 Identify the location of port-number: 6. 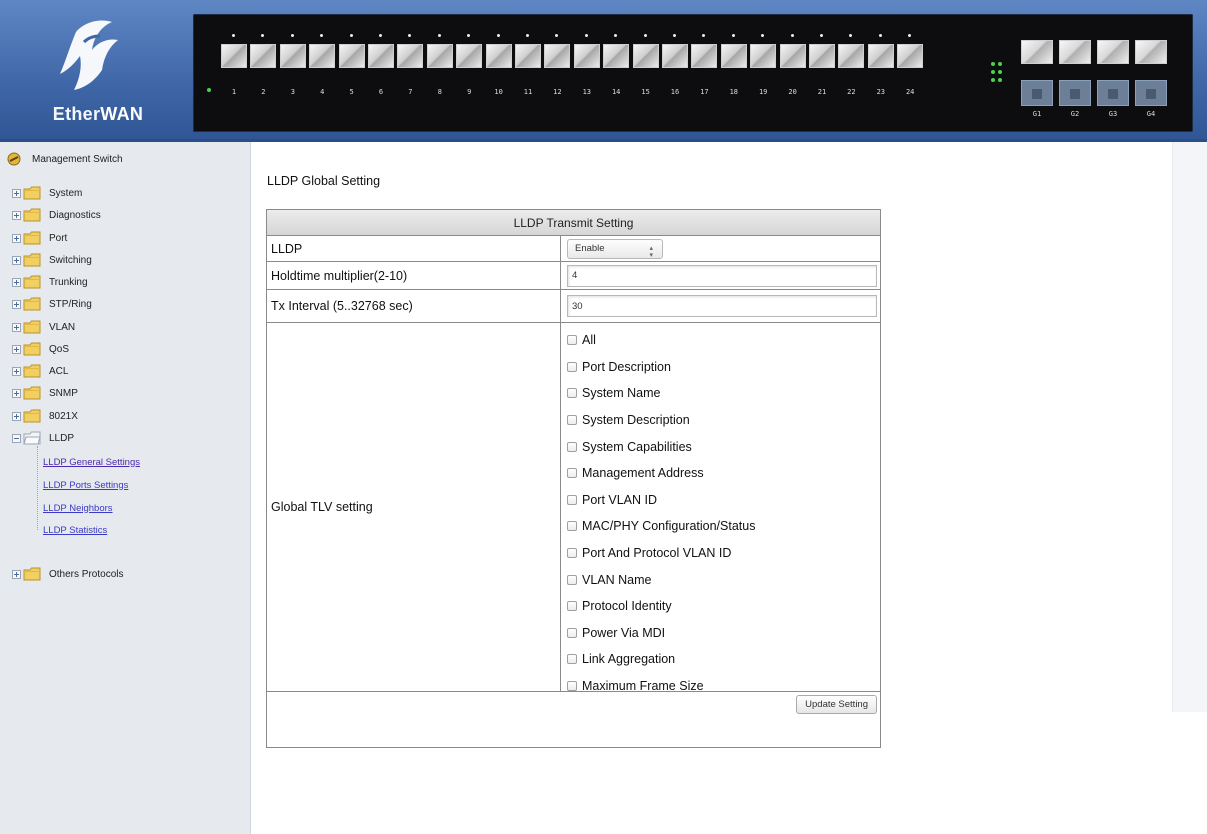
(381, 92).